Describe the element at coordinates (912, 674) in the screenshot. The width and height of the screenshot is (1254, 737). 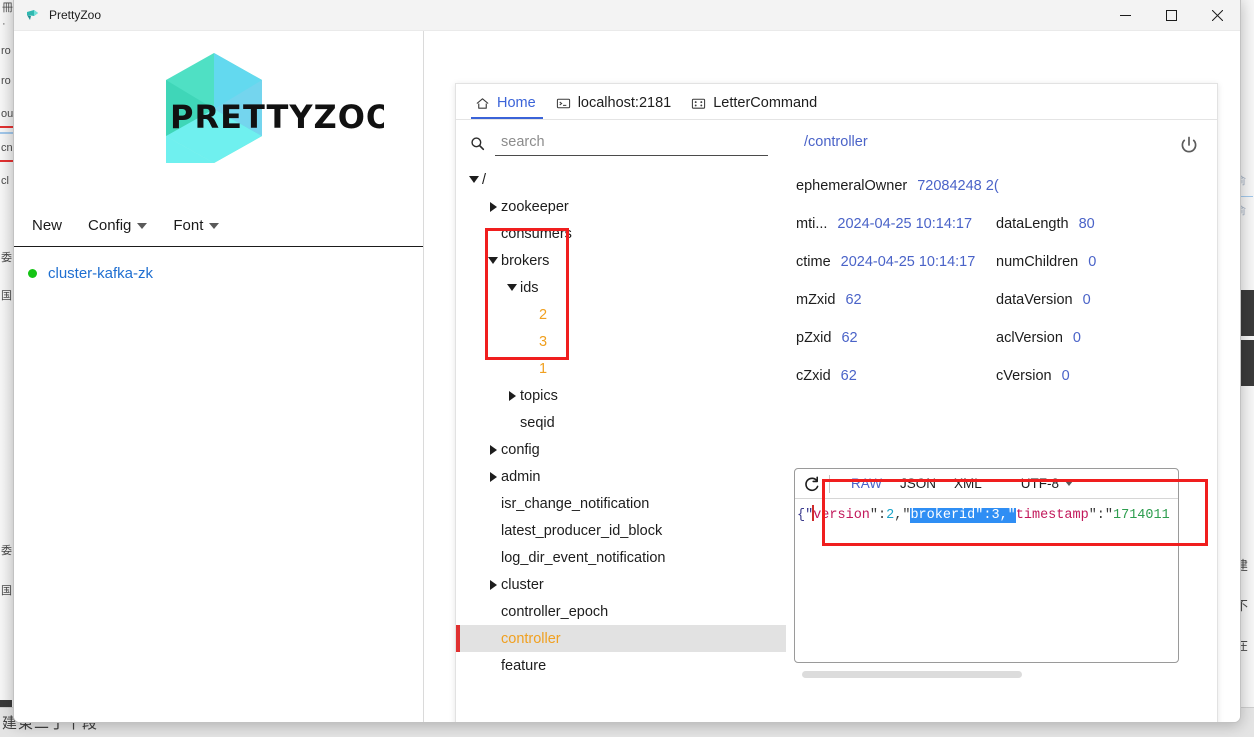
I see `data-viewer-horizontal-scrollbar` at that location.